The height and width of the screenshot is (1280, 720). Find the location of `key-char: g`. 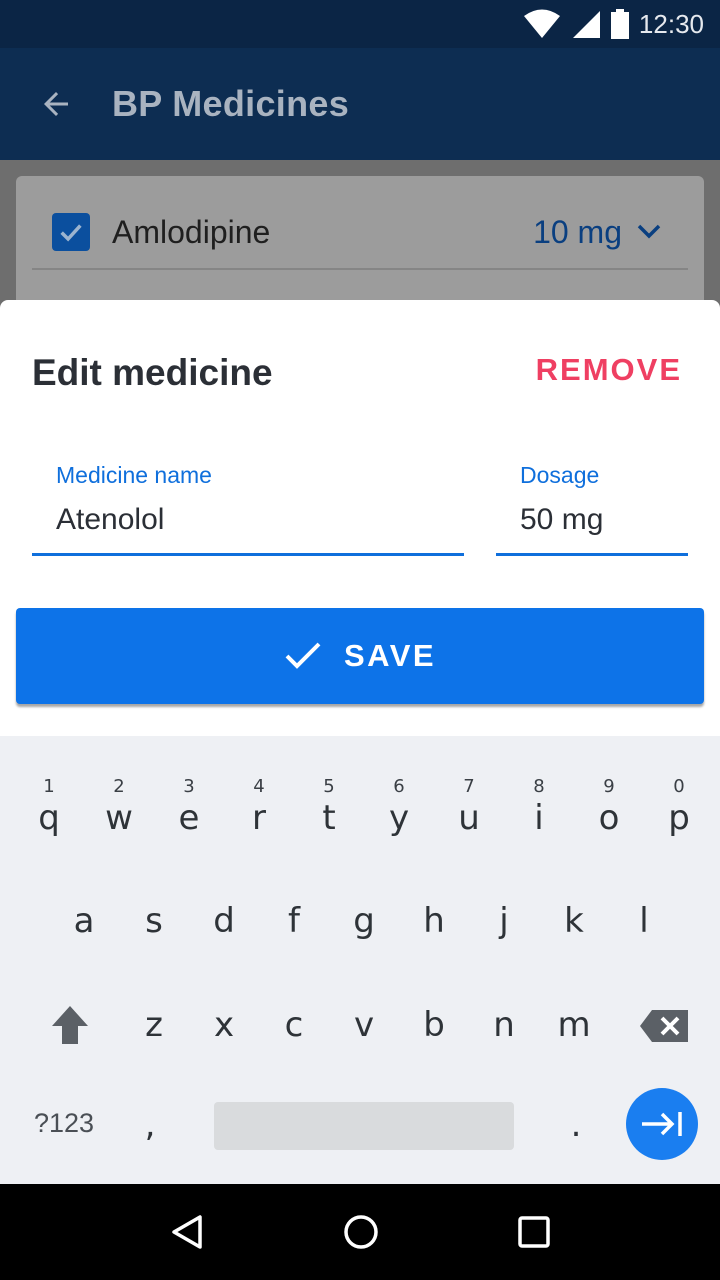

key-char: g is located at coordinates (364, 921).